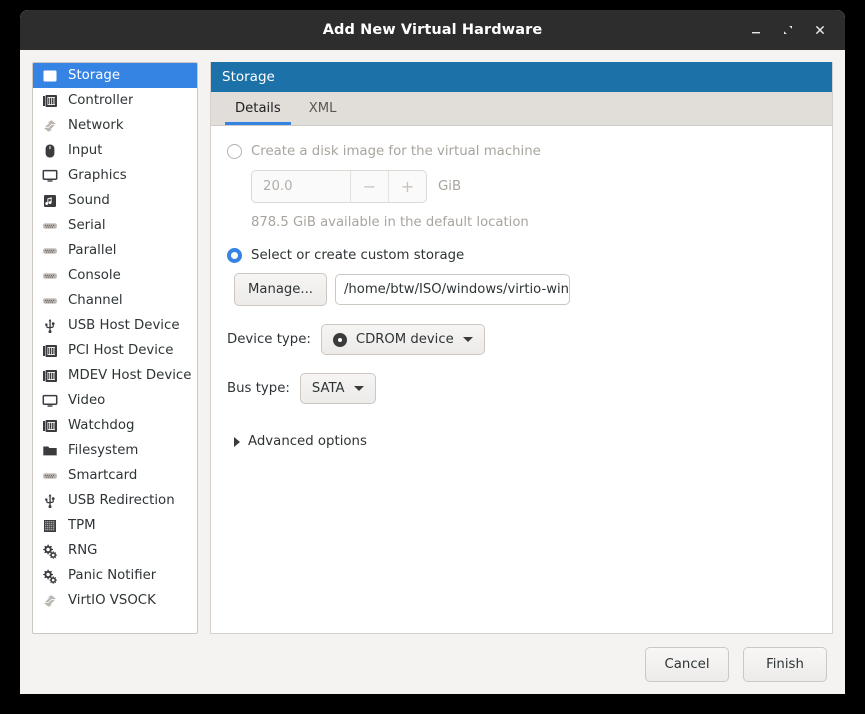  I want to click on chip-icon, so click(50, 526).